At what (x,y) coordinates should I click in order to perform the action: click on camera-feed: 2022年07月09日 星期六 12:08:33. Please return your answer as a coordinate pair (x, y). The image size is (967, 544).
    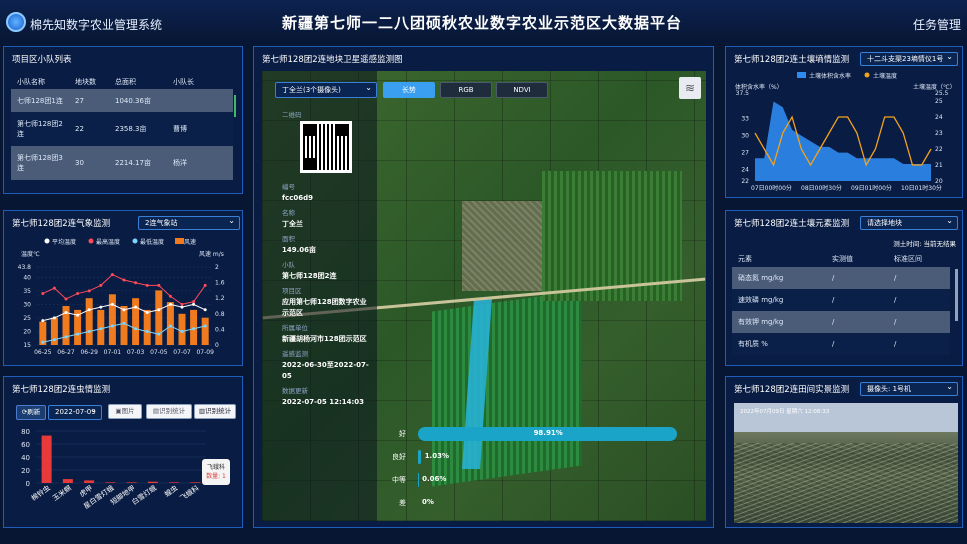
    Looking at the image, I should click on (846, 463).